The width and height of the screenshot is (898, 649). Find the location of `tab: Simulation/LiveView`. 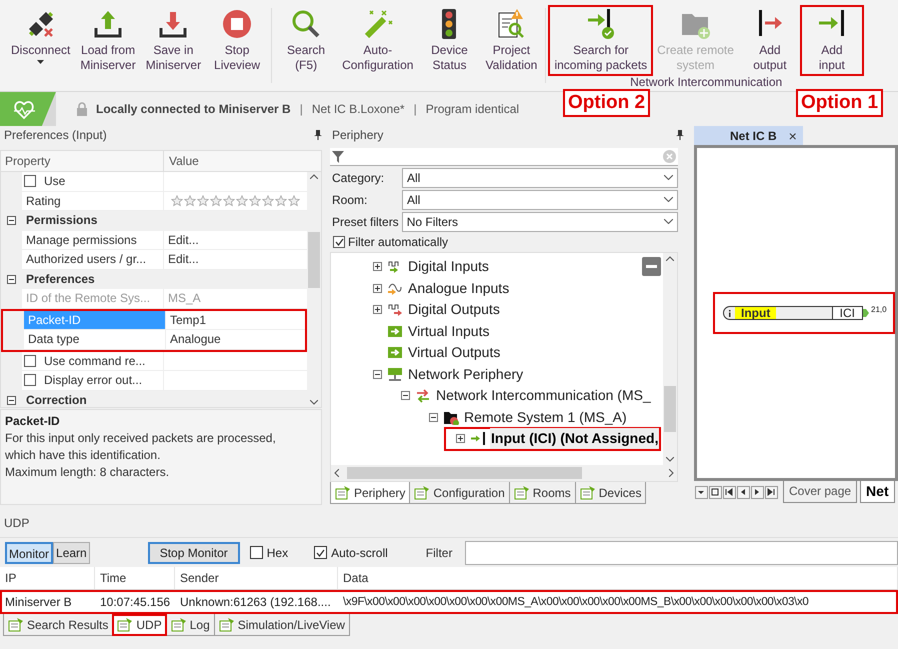

tab: Simulation/LiveView is located at coordinates (282, 625).